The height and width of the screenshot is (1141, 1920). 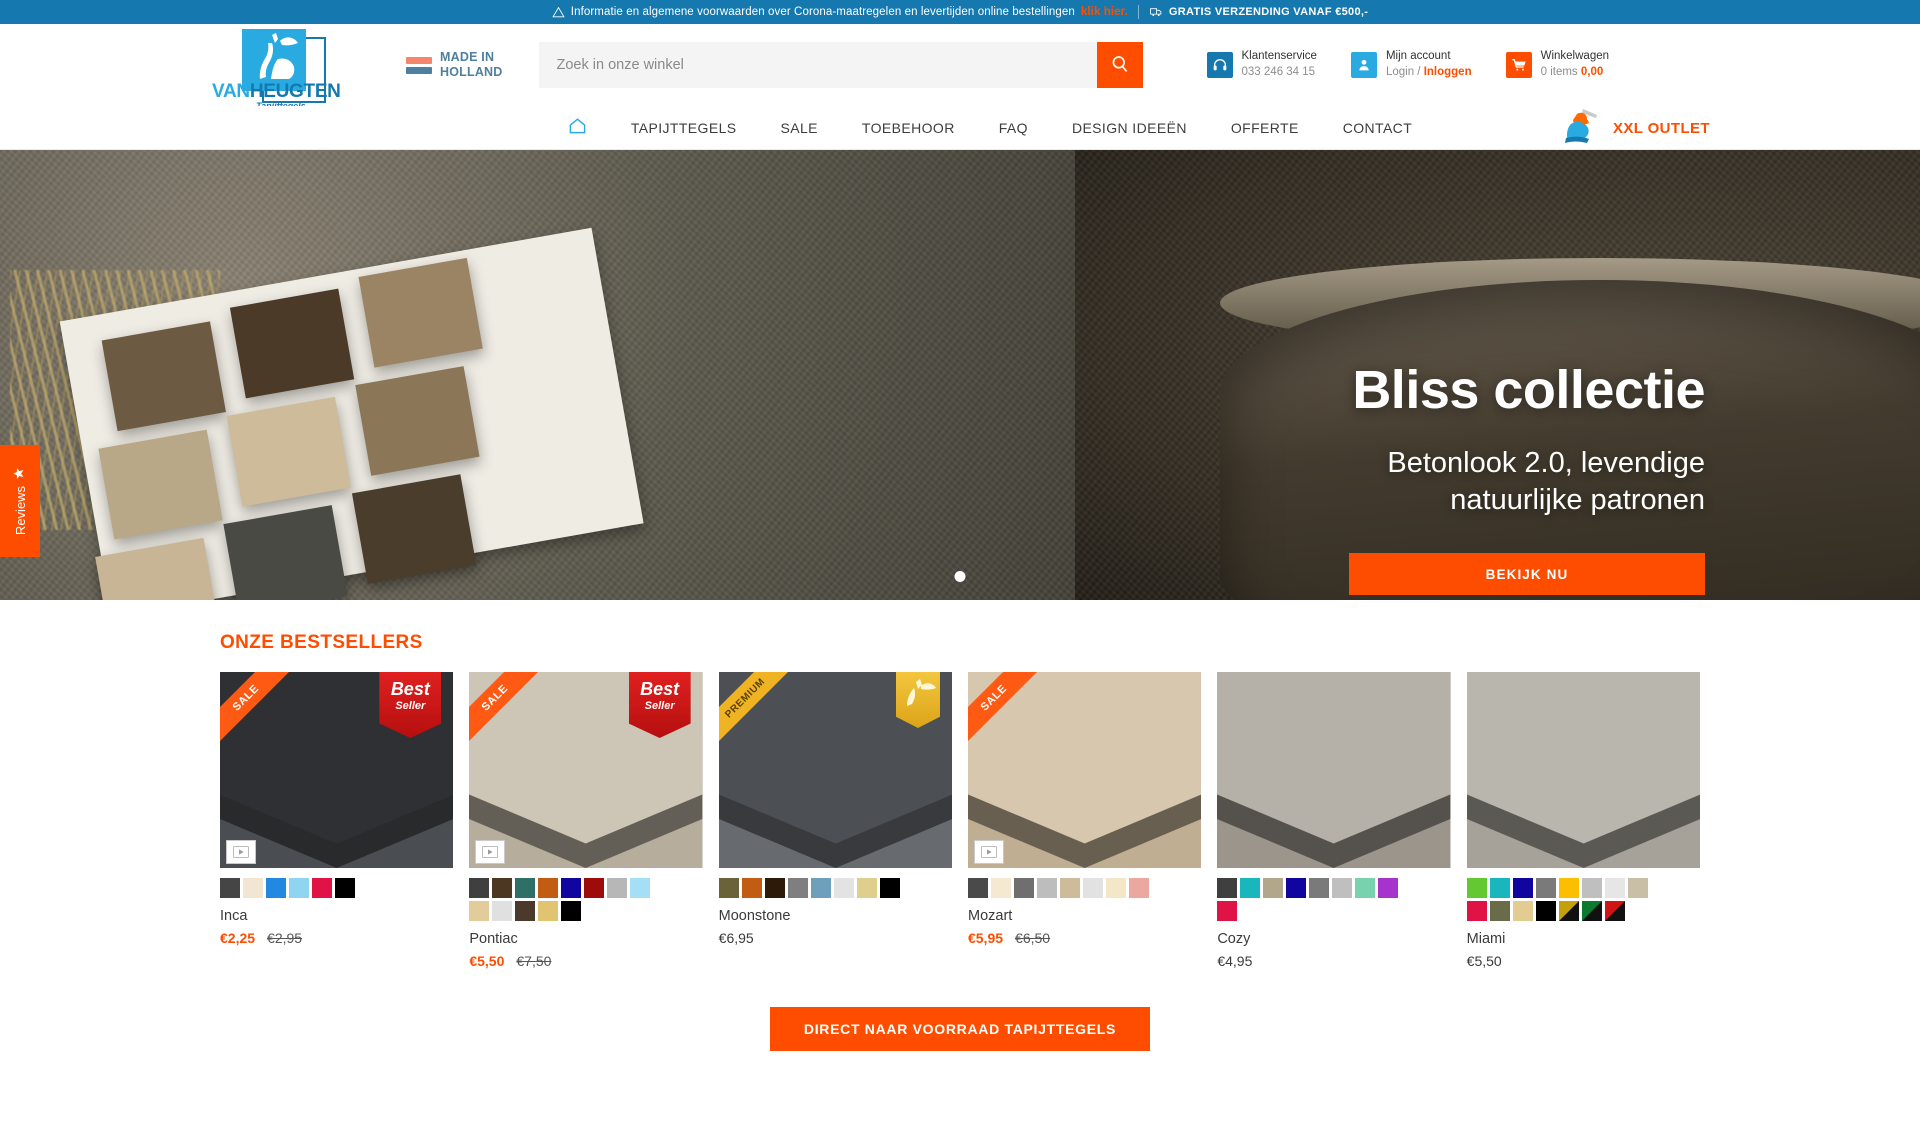 I want to click on site-logo: VANHEUGTEN Tapijttegels, so click(x=278, y=68).